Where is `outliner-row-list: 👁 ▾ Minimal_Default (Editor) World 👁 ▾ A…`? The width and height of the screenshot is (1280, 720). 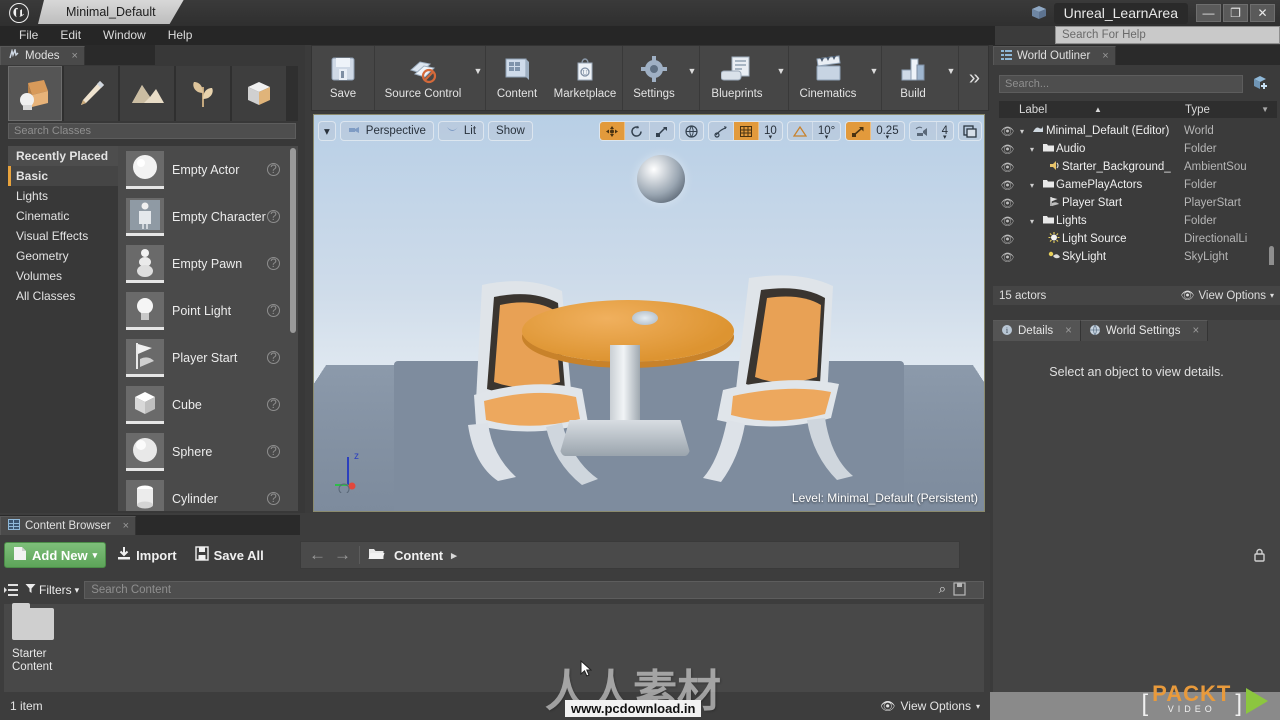 outliner-row-list: 👁 ▾ Minimal_Default (Editor) World 👁 ▾ A… is located at coordinates (1138, 193).